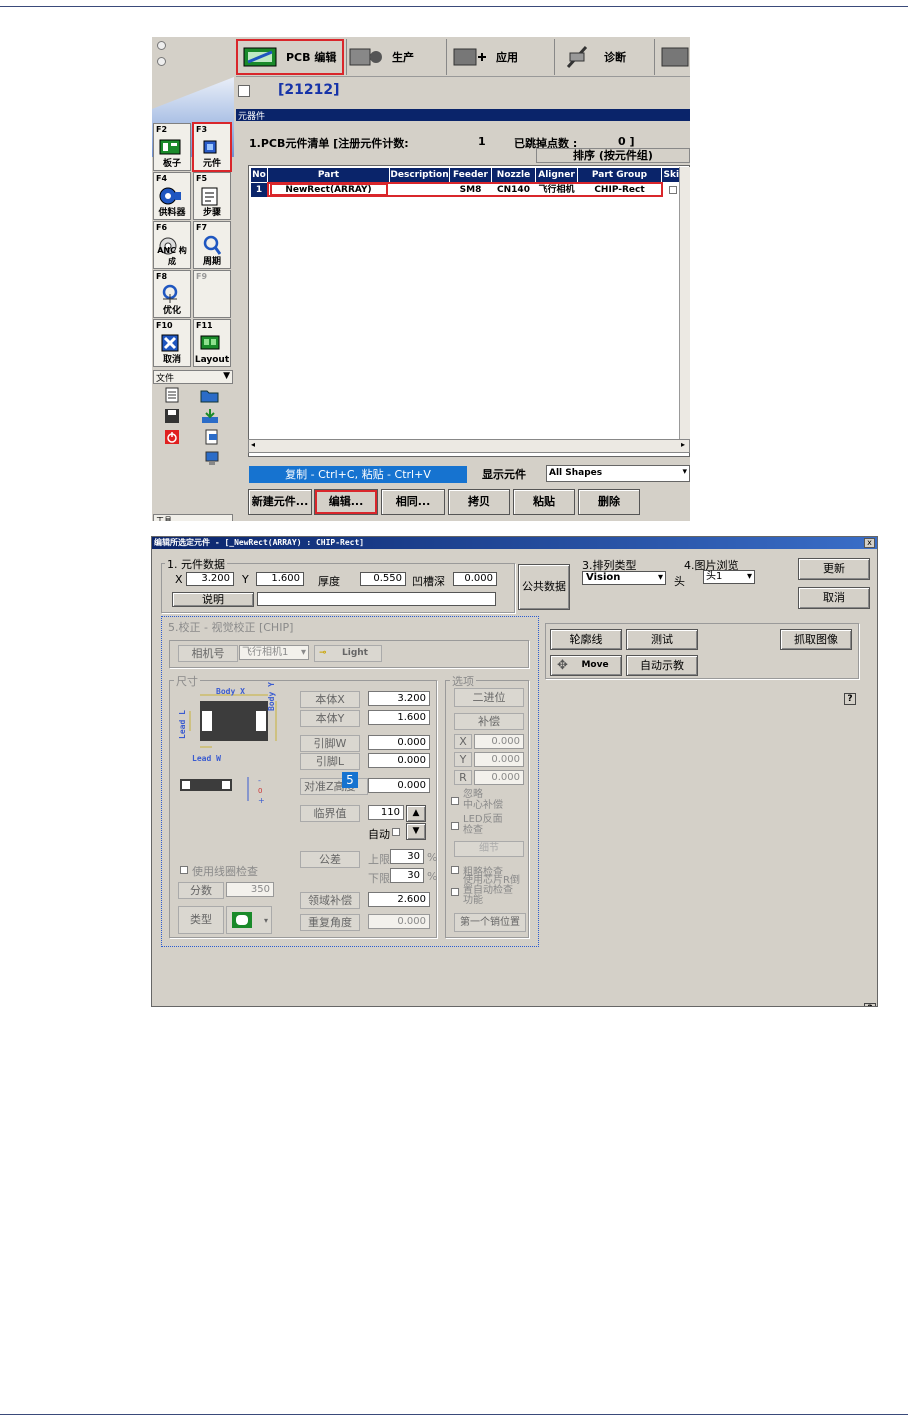 The height and width of the screenshot is (1424, 908). Describe the element at coordinates (869, 543) in the screenshot. I see `close-icon: x` at that location.